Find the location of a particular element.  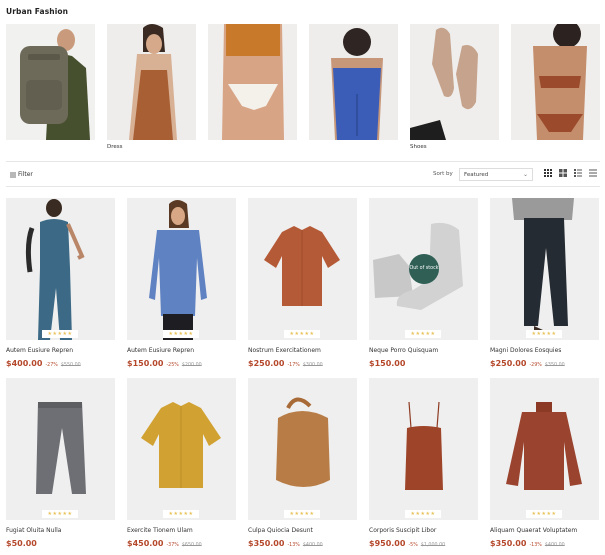

product-image-mustard-shirt: ★★★★★ is located at coordinates (181, 449).